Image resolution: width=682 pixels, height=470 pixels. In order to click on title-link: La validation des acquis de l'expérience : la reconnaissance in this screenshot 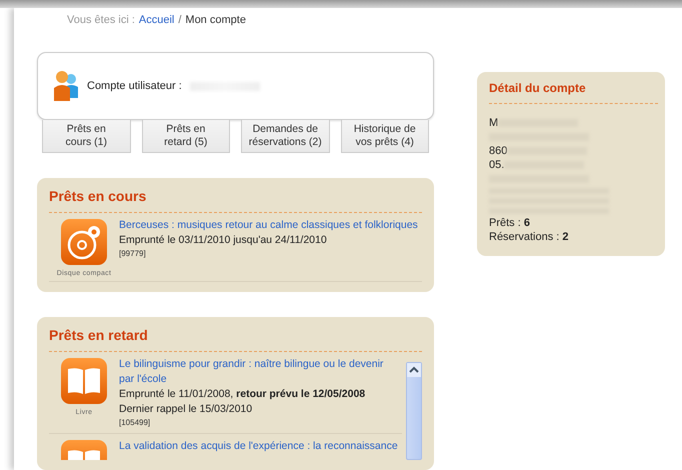, I will do `click(259, 446)`.